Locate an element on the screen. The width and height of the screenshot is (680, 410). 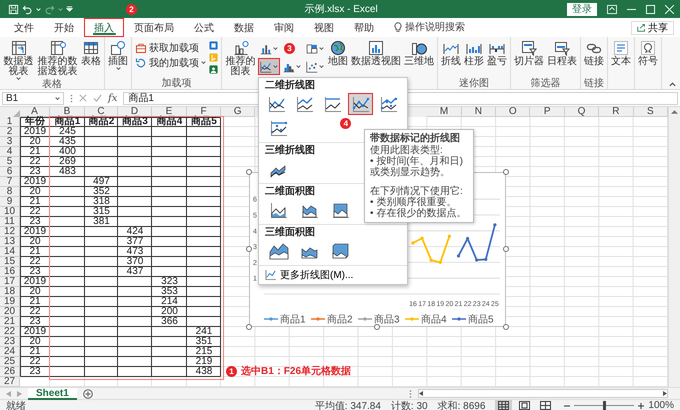
row-header: 1 is located at coordinates (10, 122).